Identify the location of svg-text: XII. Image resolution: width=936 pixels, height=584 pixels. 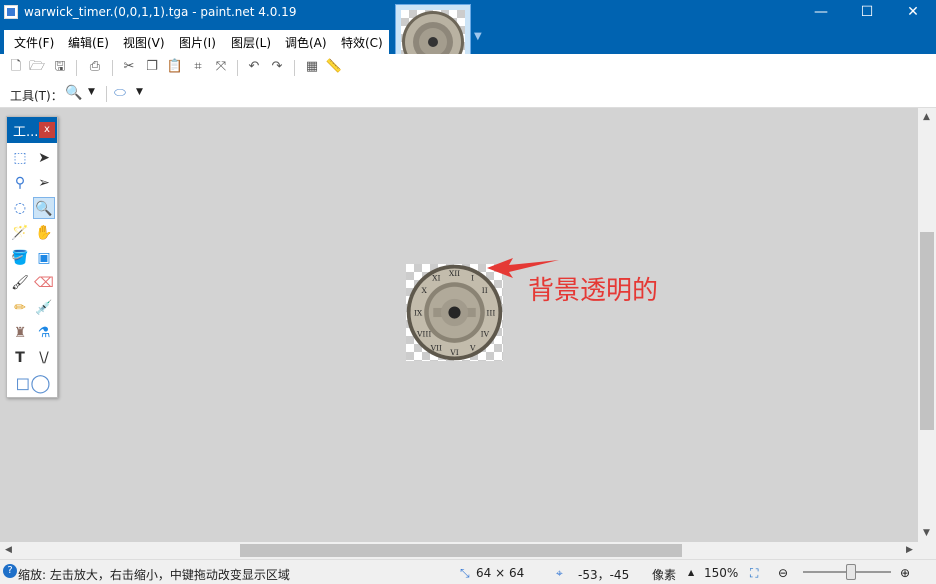
(454, 273).